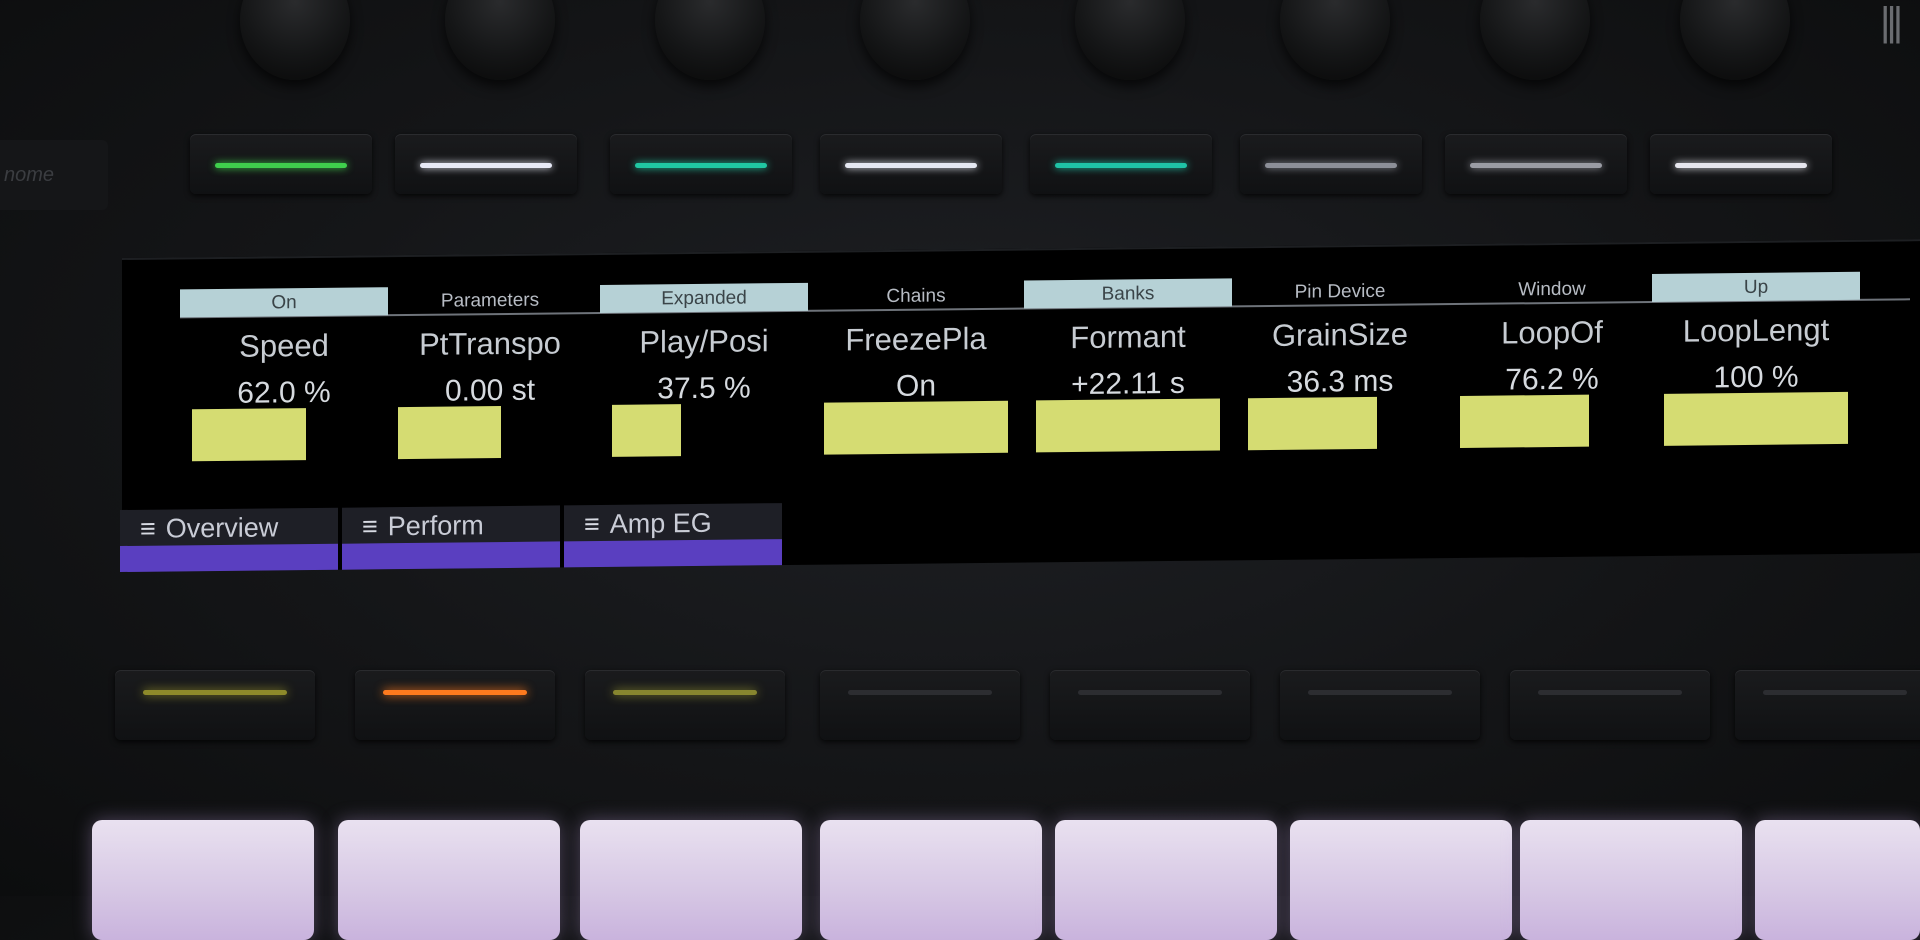 The width and height of the screenshot is (1920, 940). I want to click on parameter-name: LoopOf, so click(1552, 332).